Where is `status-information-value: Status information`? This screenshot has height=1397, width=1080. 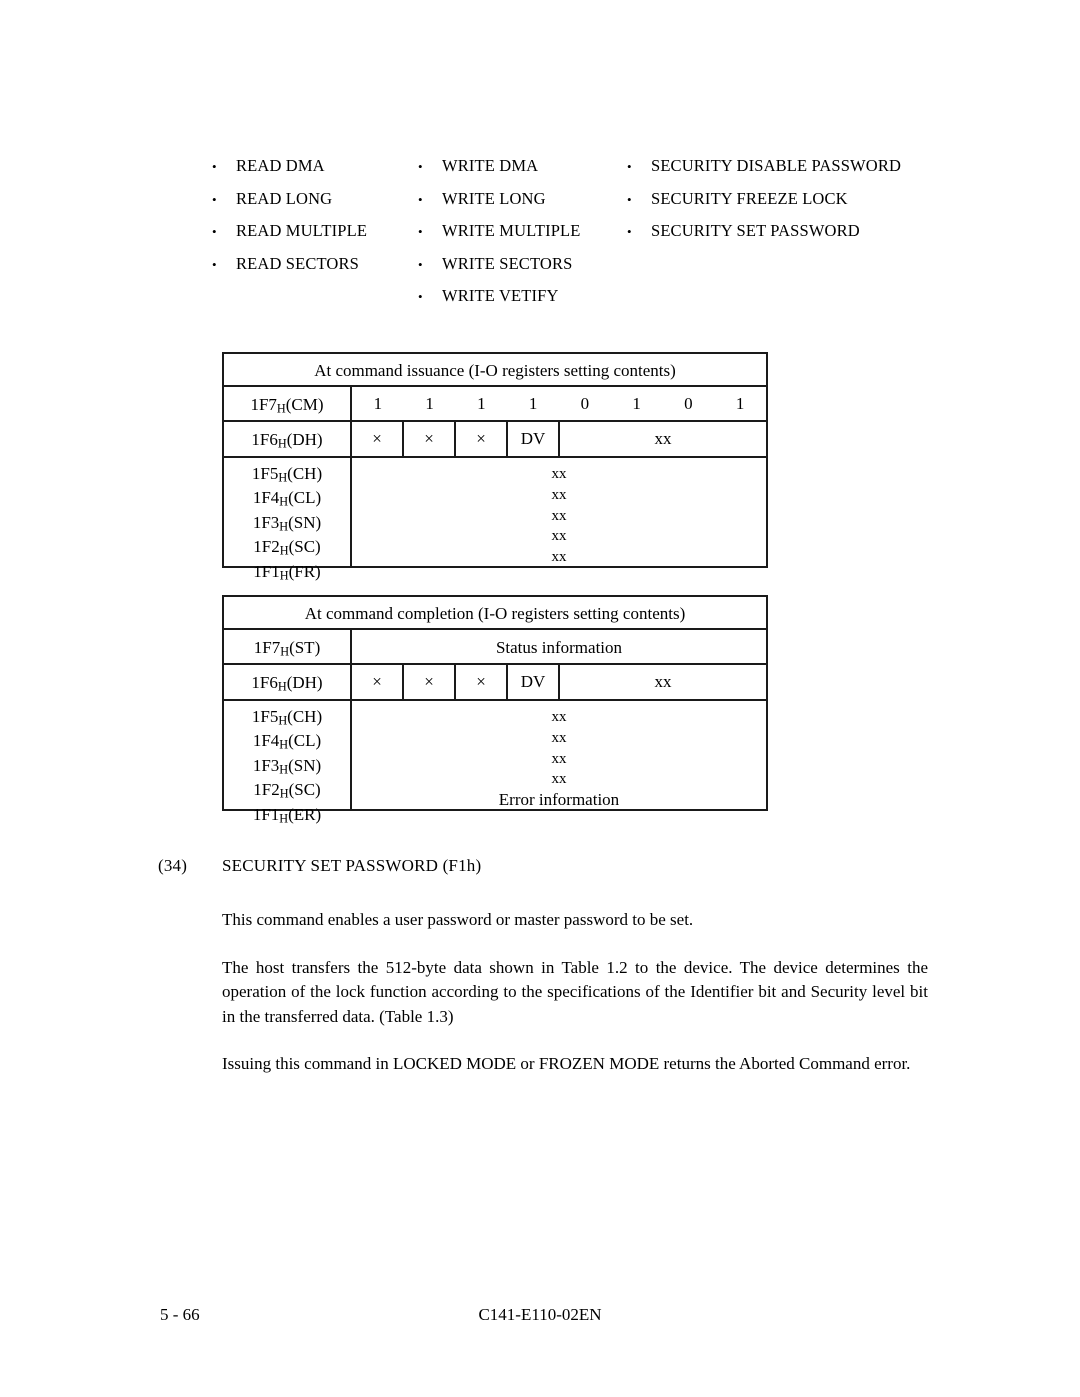
status-information-value: Status information is located at coordinates (559, 647).